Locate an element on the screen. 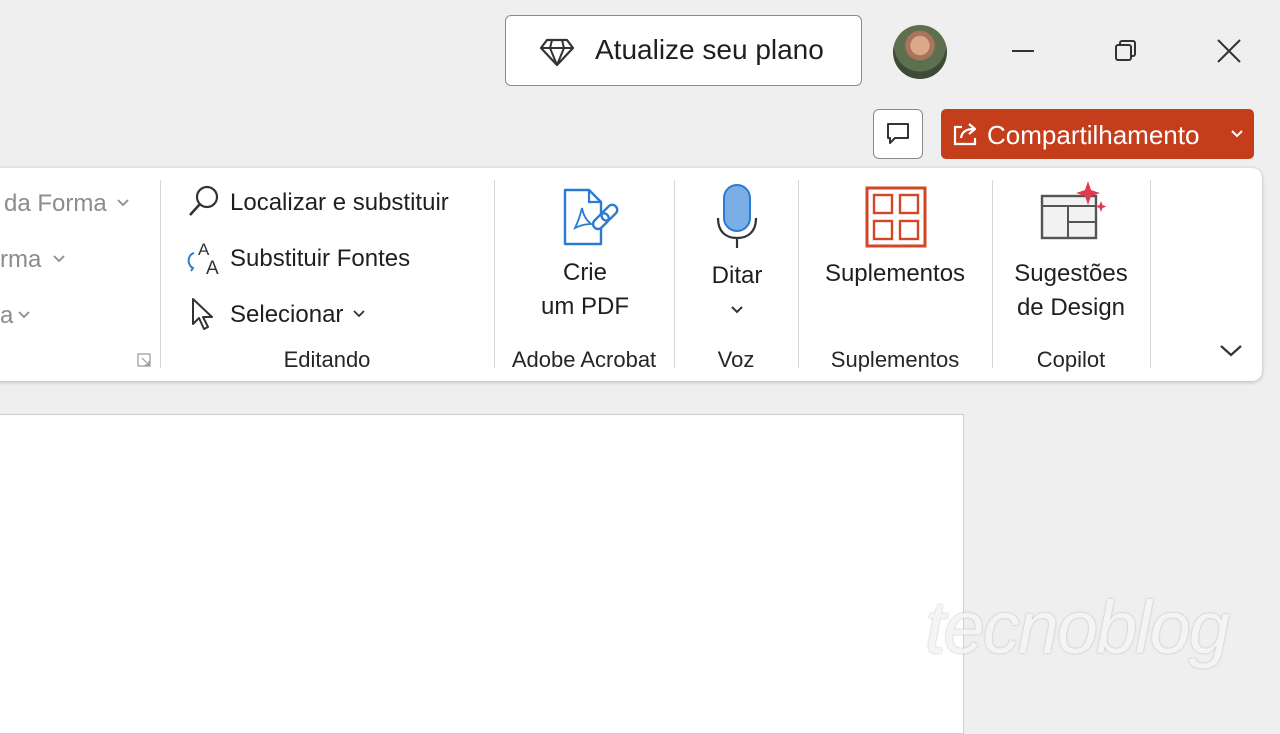 This screenshot has width=1280, height=734. dictate-button: Ditar is located at coordinates (737, 256).